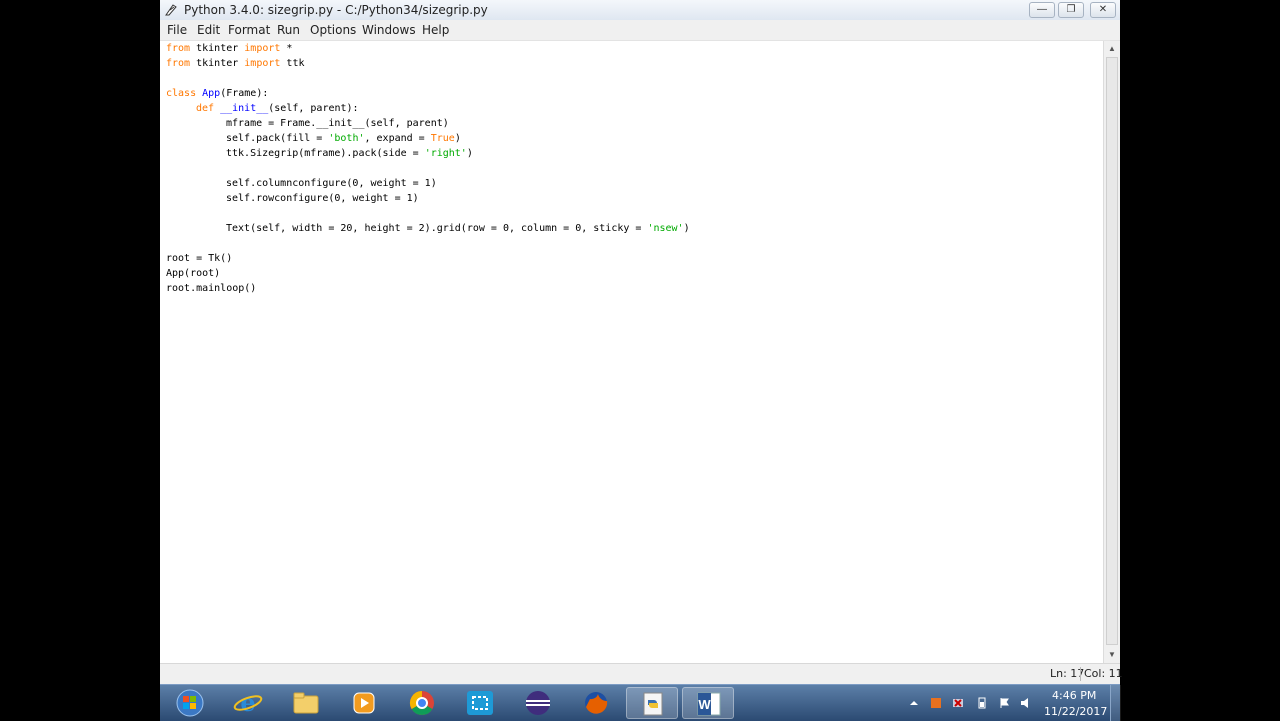 This screenshot has height=721, width=1280. Describe the element at coordinates (205, 108) in the screenshot. I see `code-token: def` at that location.